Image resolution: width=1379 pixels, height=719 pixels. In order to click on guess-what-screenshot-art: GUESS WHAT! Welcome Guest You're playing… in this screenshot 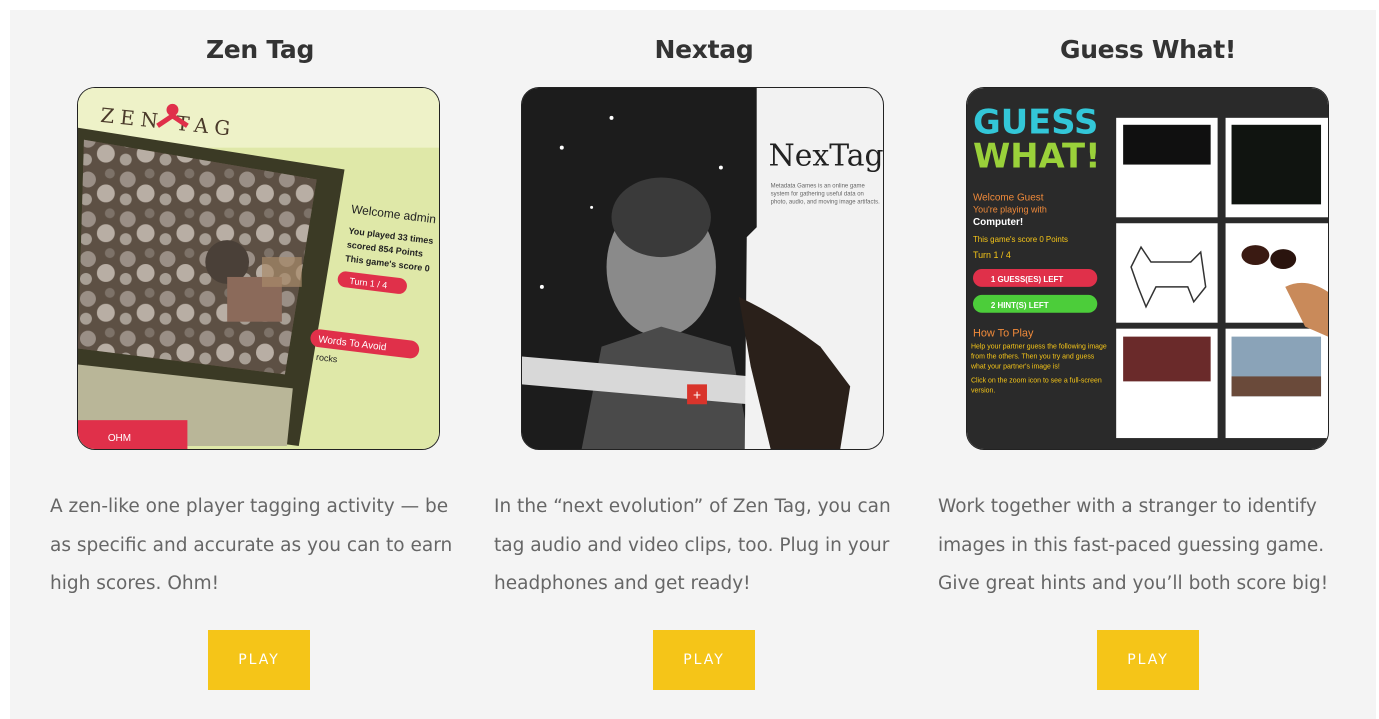, I will do `click(1147, 268)`.